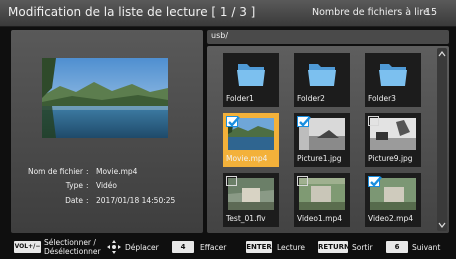  Describe the element at coordinates (390, 158) in the screenshot. I see `grid-item-label: Picture9.jpg` at that location.